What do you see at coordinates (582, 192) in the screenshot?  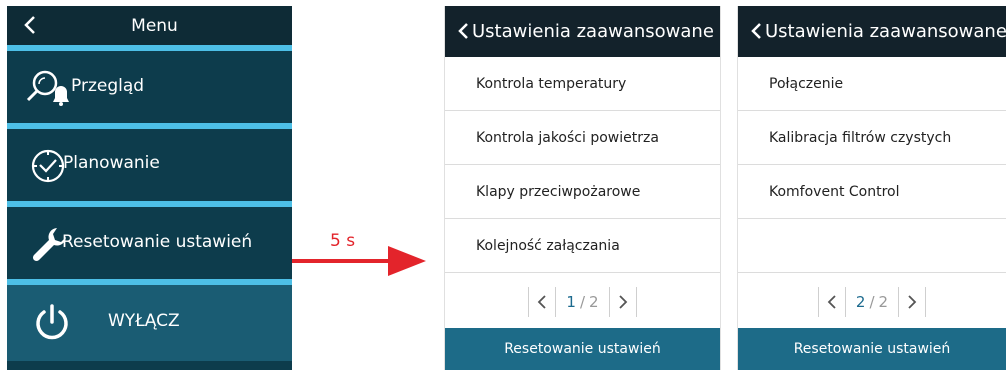 I see `settings-row: Klapy przeciwpożarowe` at bounding box center [582, 192].